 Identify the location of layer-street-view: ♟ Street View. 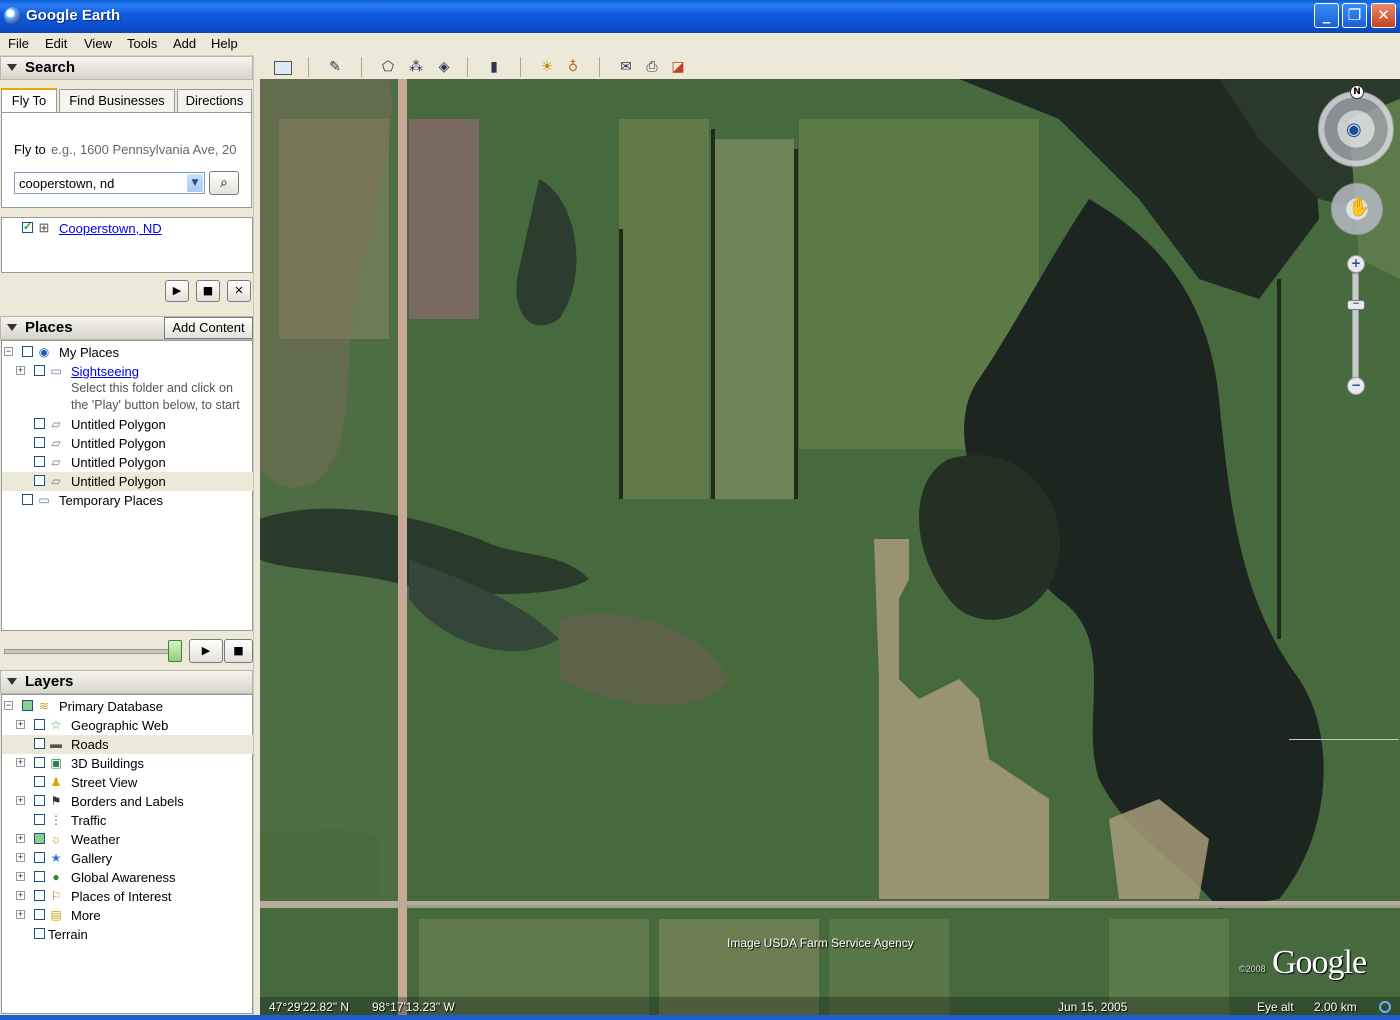
(127, 782).